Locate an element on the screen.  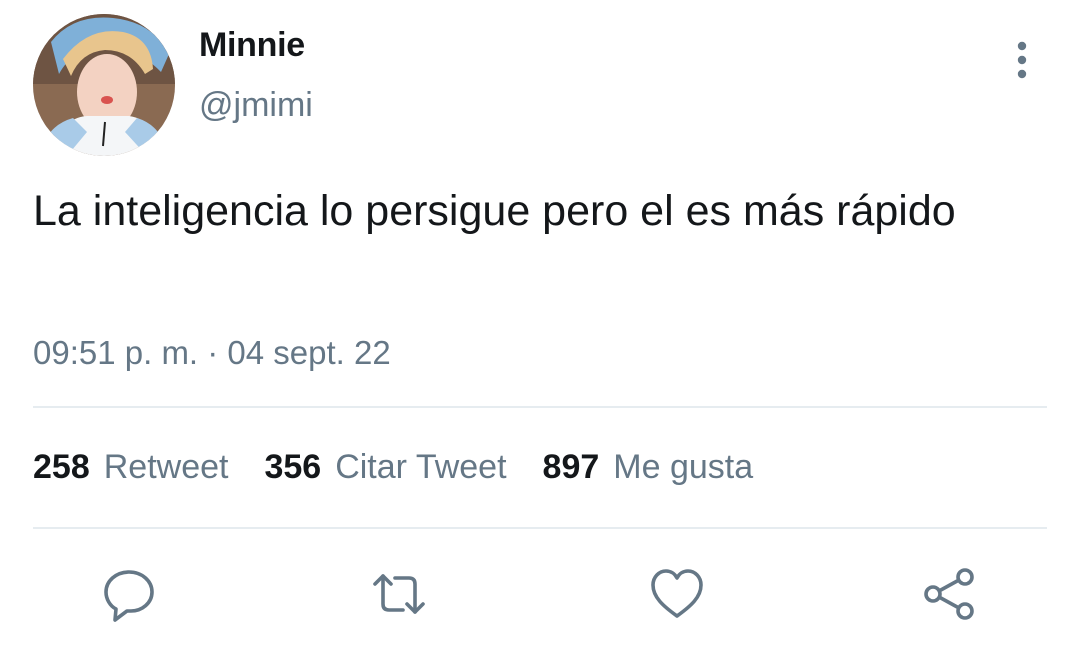
like-count: 897 is located at coordinates (571, 467).